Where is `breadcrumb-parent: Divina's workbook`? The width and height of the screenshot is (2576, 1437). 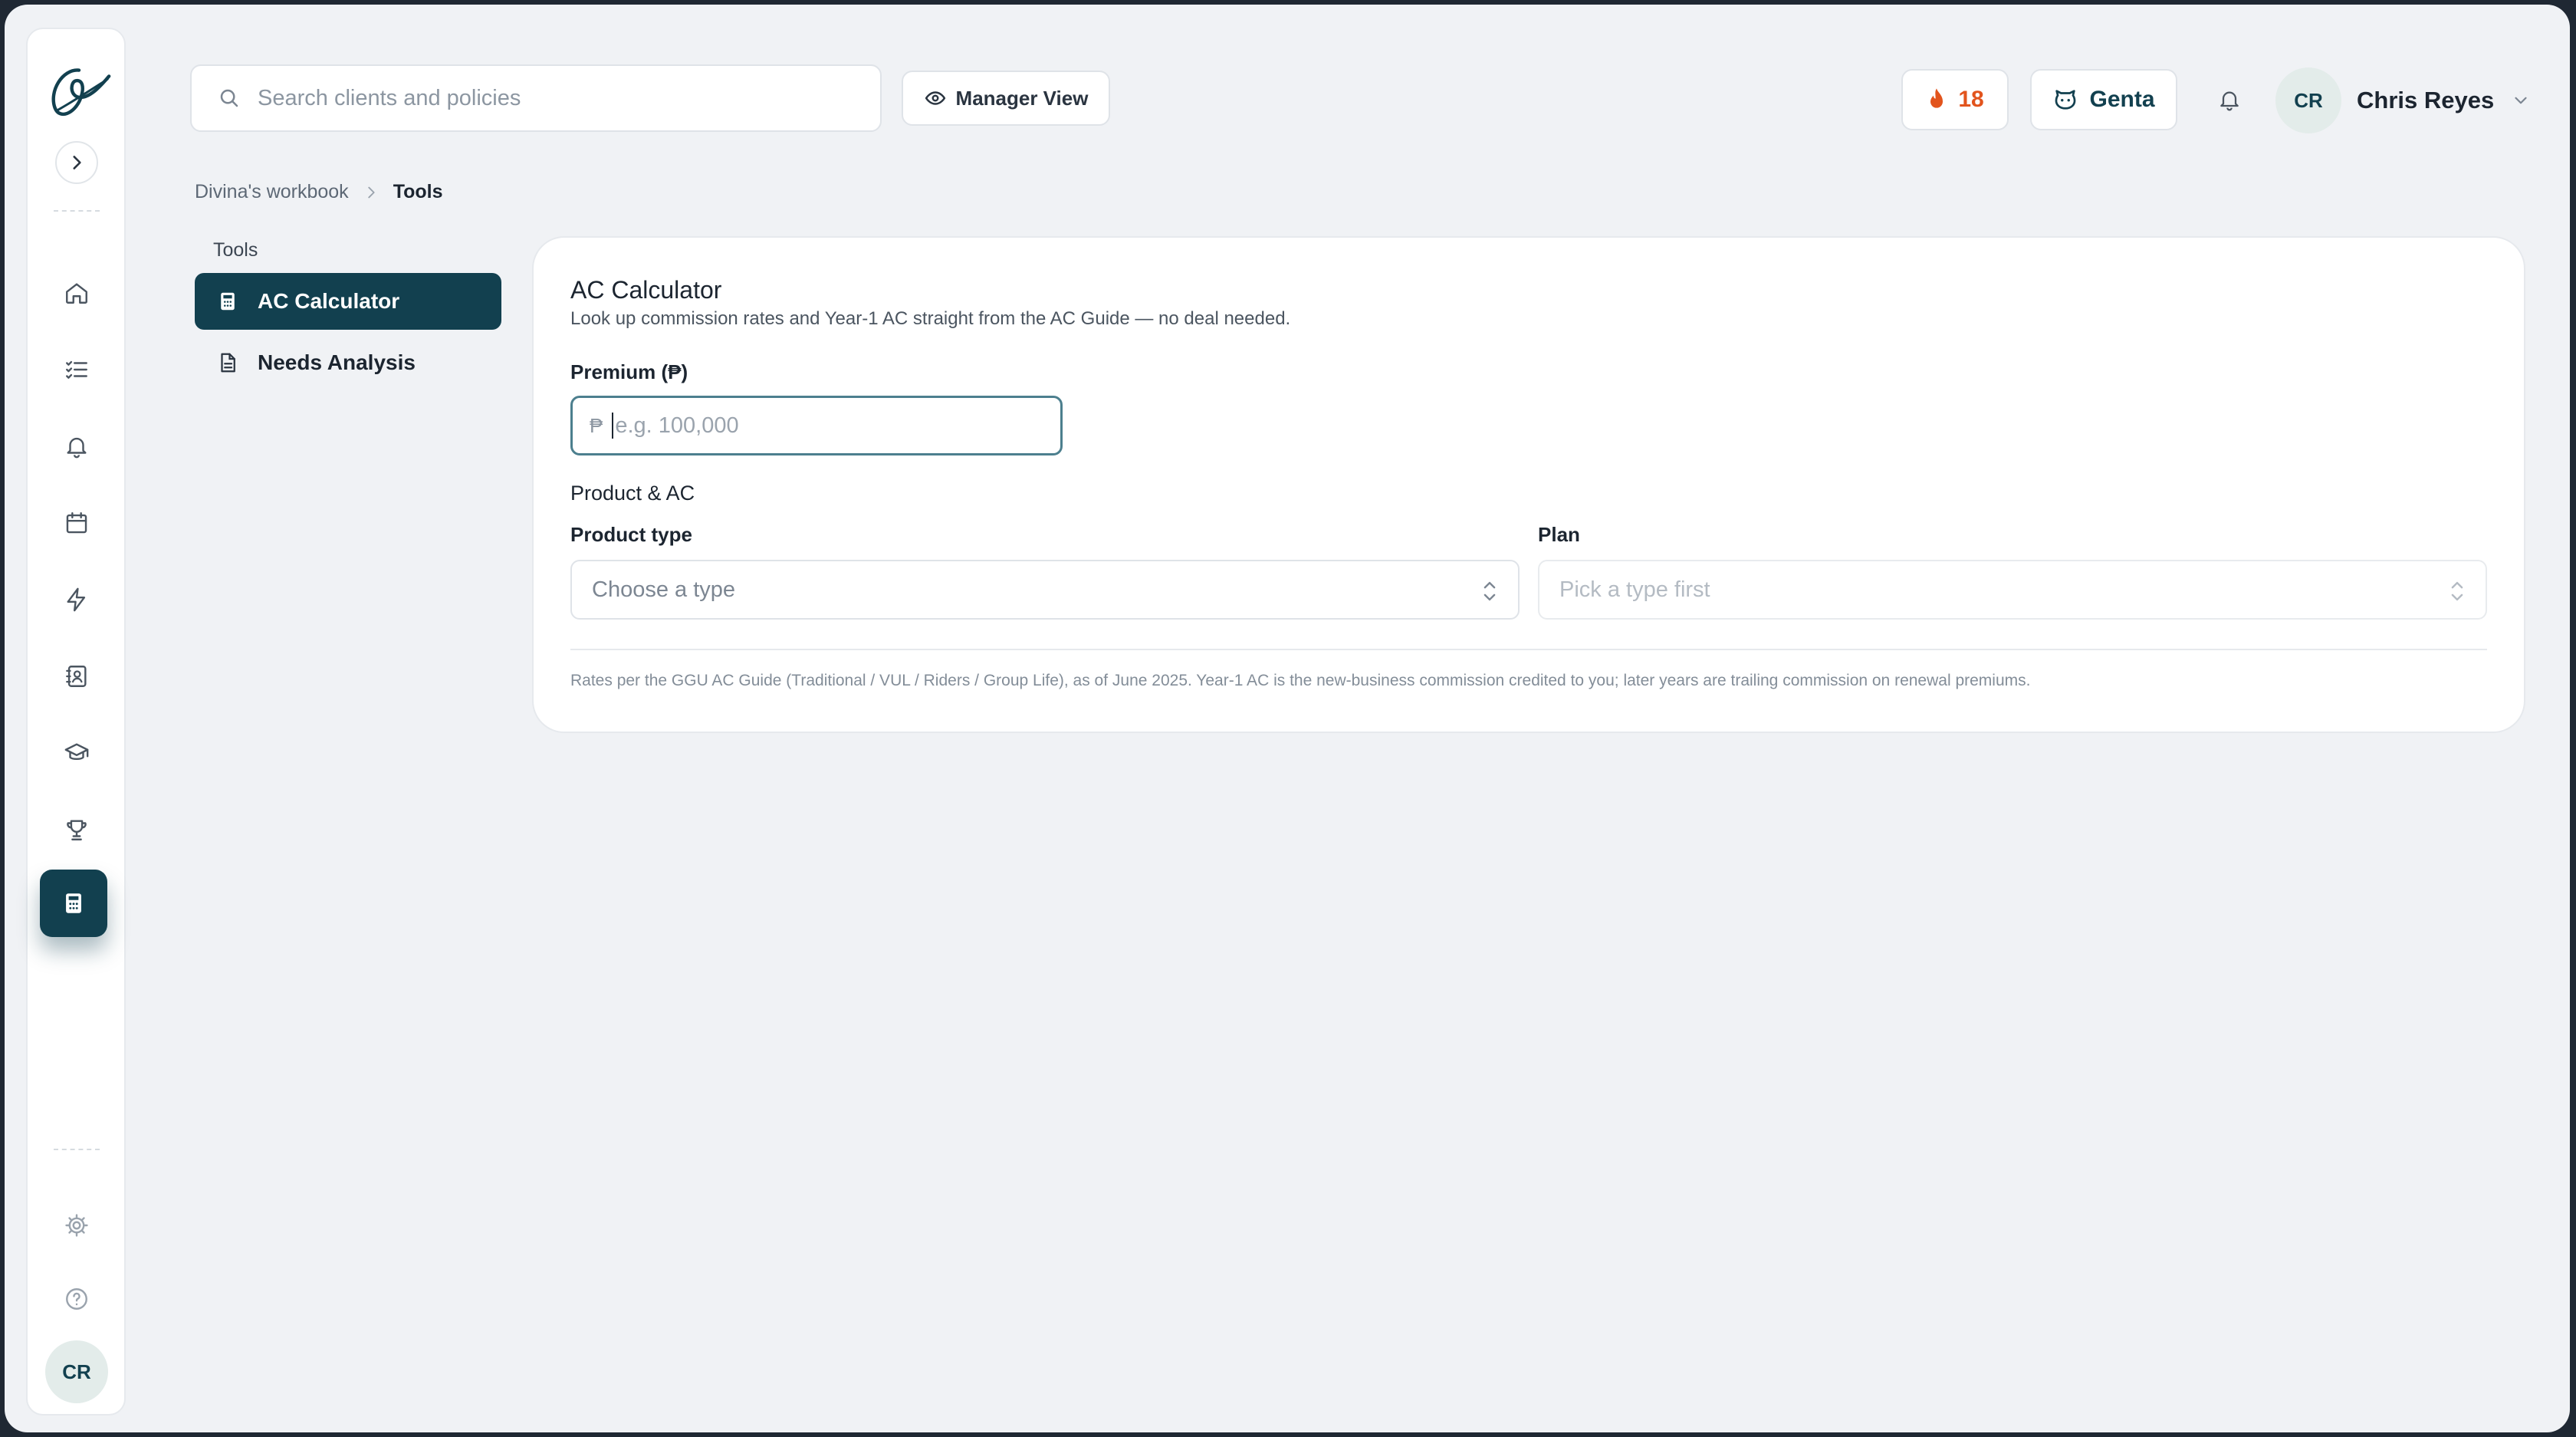 breadcrumb-parent: Divina's workbook is located at coordinates (272, 192).